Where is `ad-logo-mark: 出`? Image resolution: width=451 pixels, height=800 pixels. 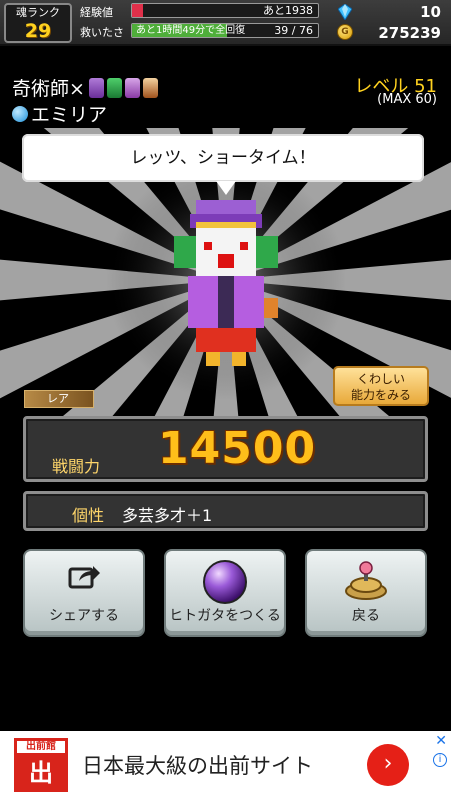
ad-logo-mark: 出 is located at coordinates (41, 773).